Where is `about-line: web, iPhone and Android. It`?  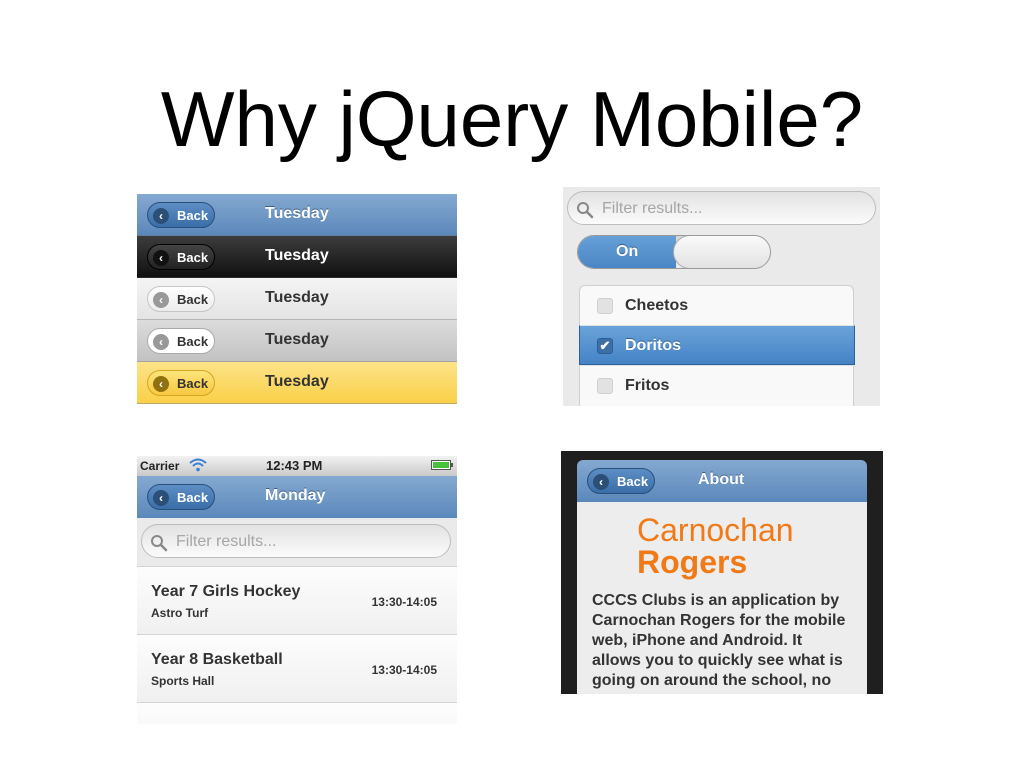 about-line: web, iPhone and Android. It is located at coordinates (697, 640).